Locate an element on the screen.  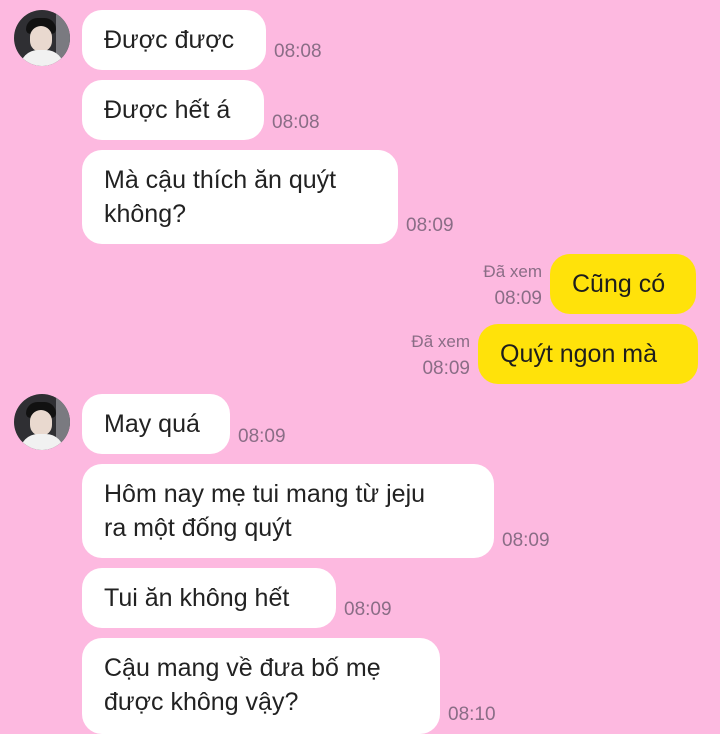
message-bubble: Mà cậu thích ăn quýt không? is located at coordinates (240, 197).